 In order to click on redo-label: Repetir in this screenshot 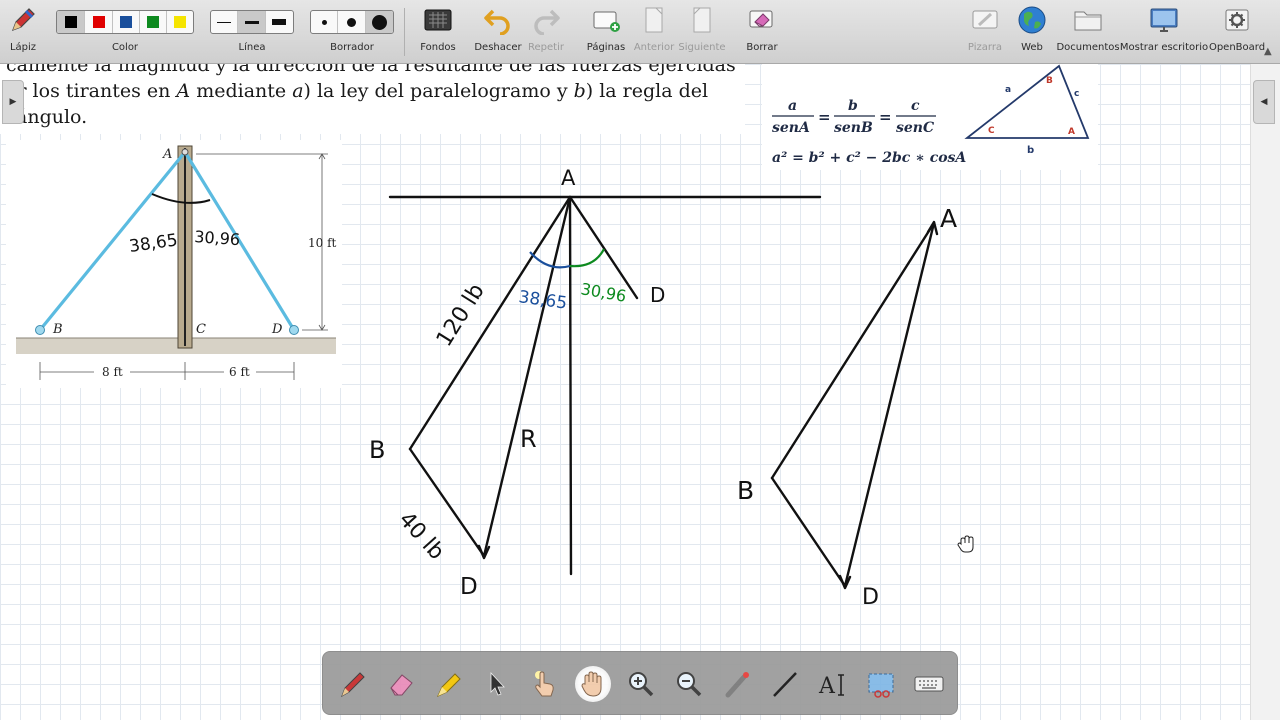, I will do `click(546, 47)`.